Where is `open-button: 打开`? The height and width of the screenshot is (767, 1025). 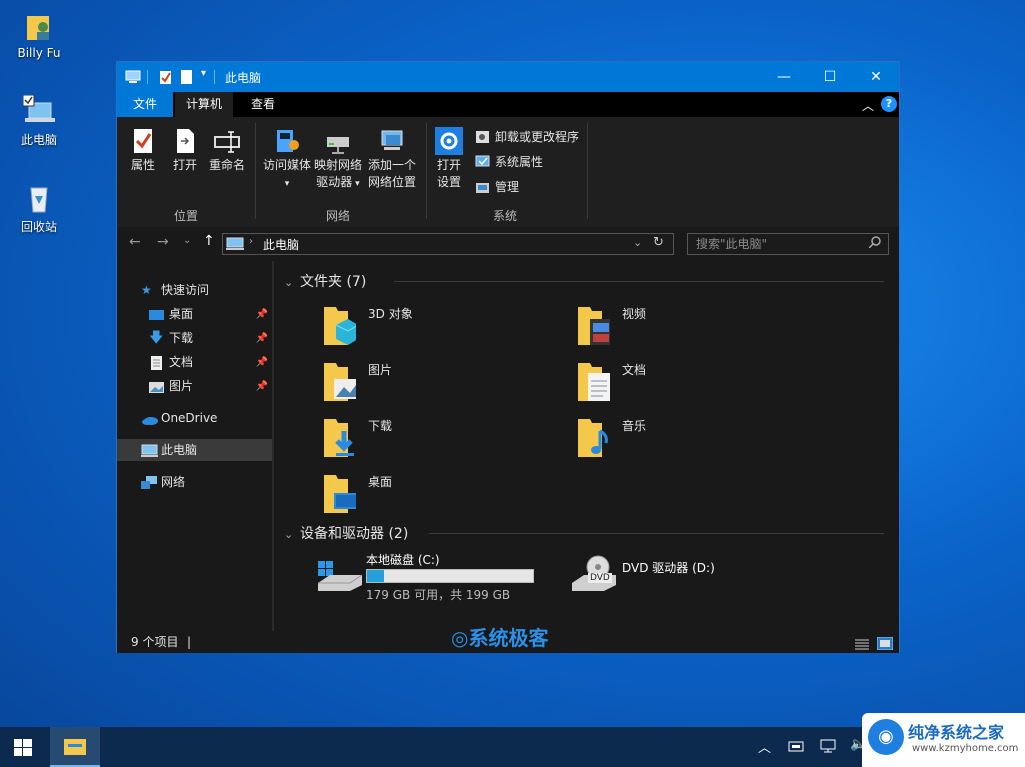
open-button: 打开 is located at coordinates (185, 150).